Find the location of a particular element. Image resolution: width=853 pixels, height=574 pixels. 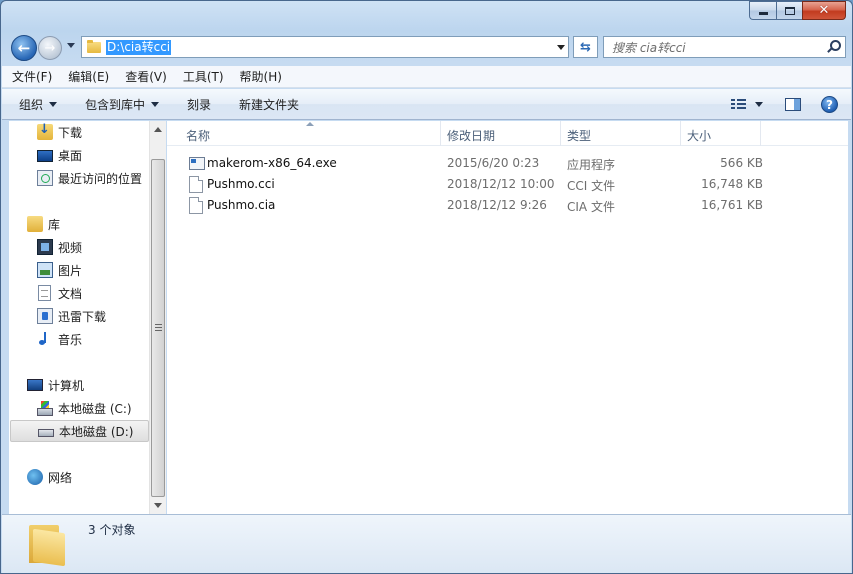

burn-label: 刻录 is located at coordinates (199, 104).